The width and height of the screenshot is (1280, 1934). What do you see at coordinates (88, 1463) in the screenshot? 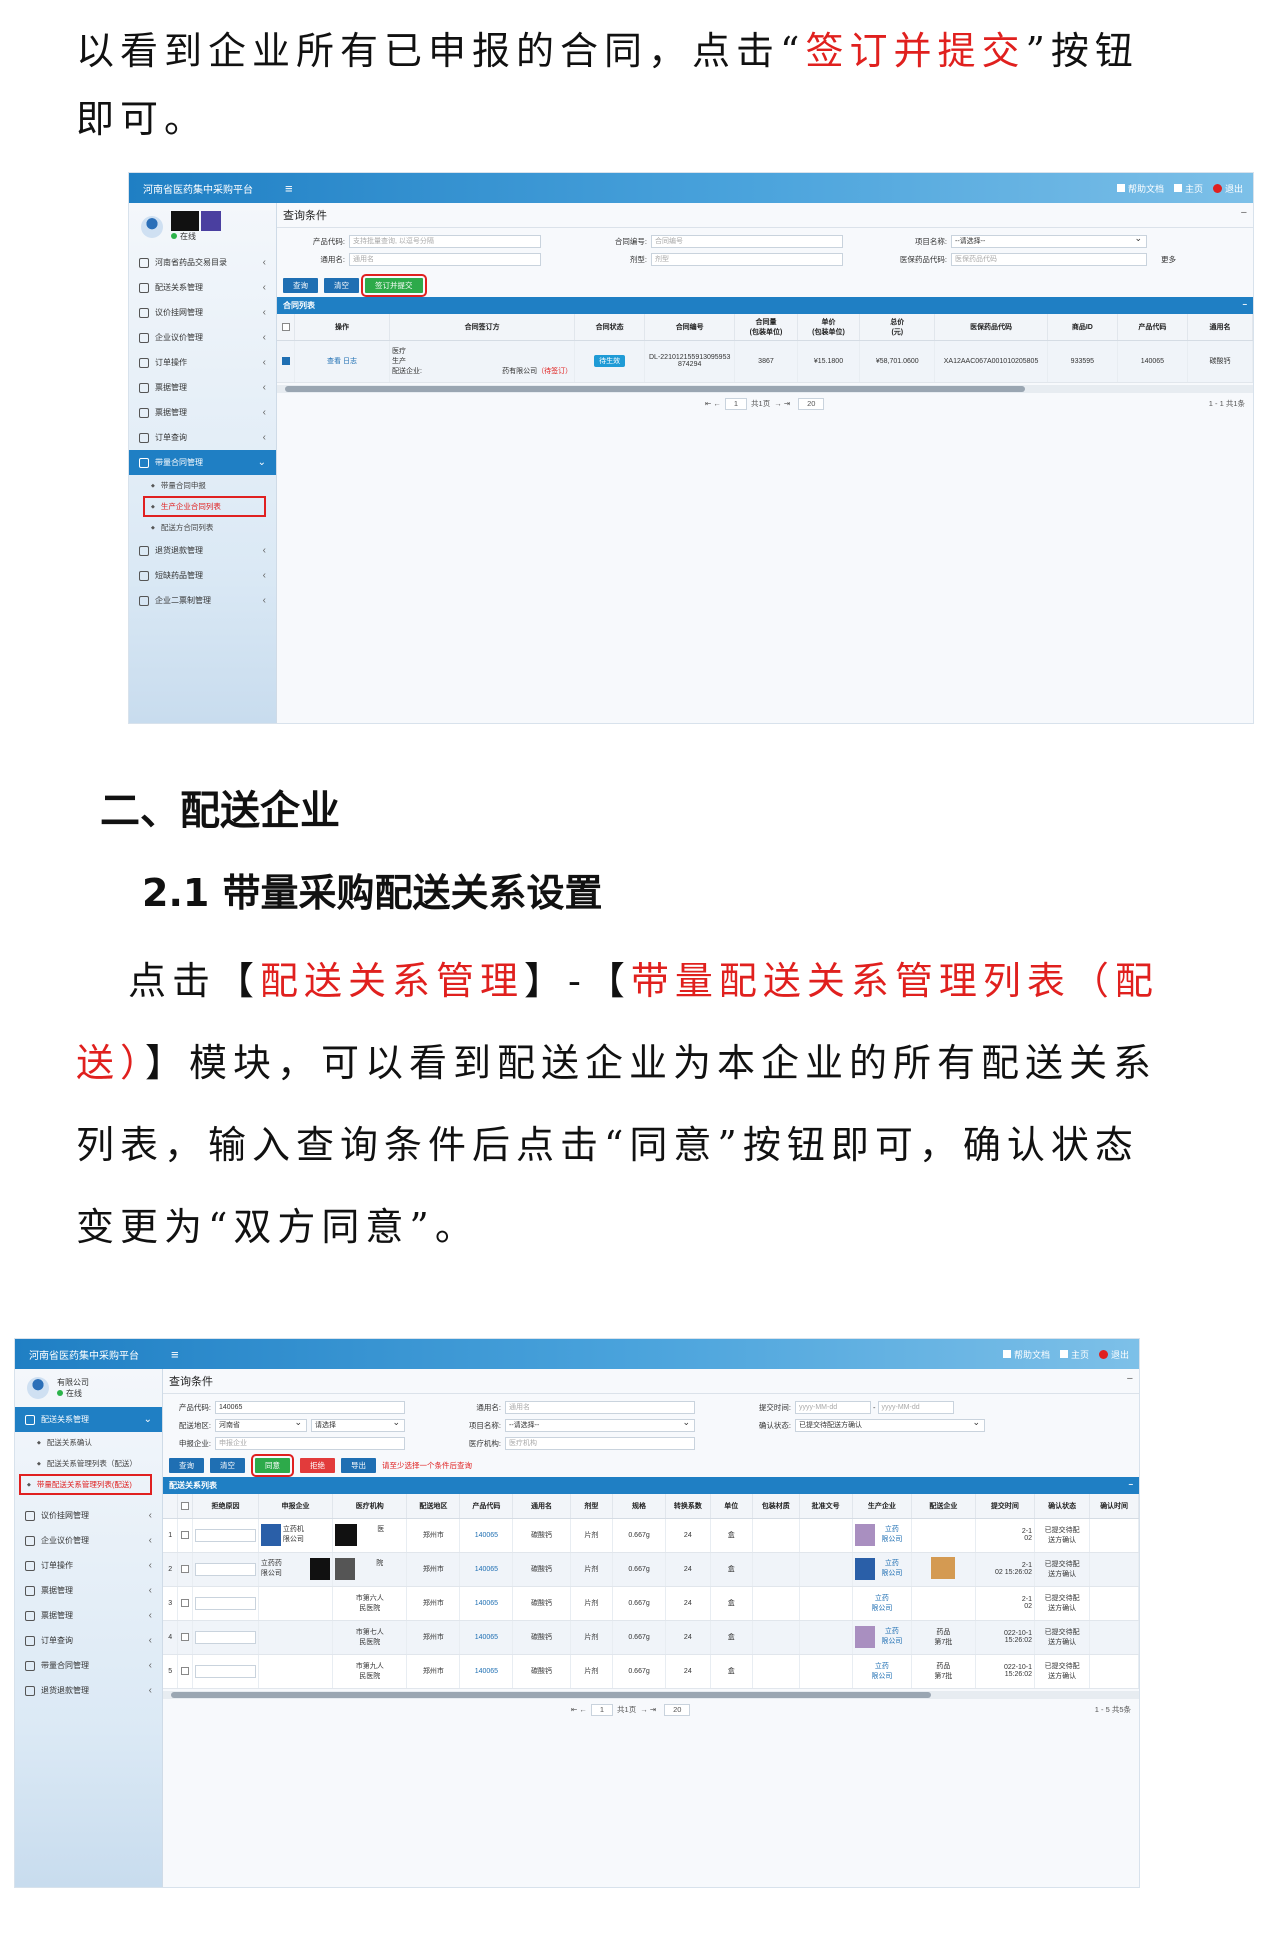
I see `subitem-relation-list: 配送关系管理列表（配送）` at bounding box center [88, 1463].